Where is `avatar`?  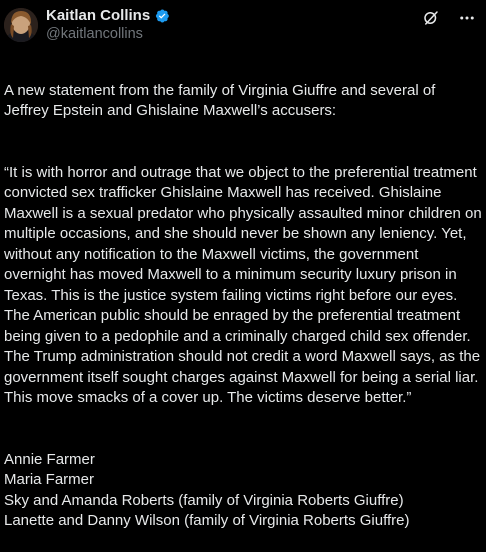 avatar is located at coordinates (21, 25).